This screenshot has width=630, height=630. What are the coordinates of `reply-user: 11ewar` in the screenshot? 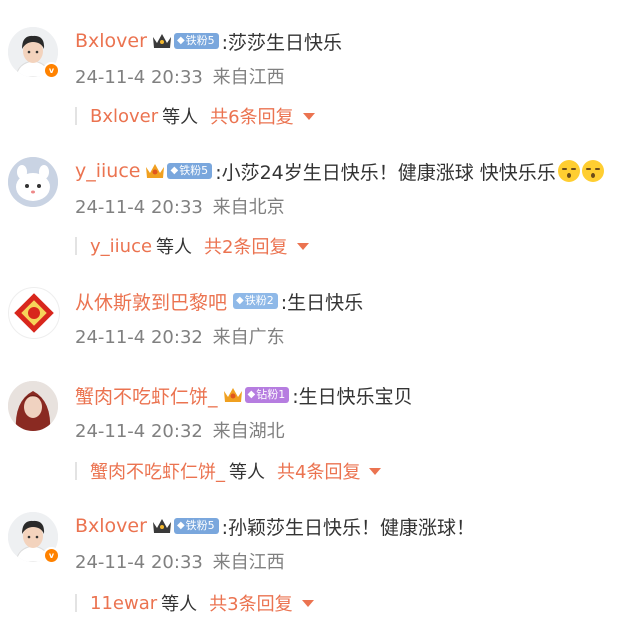 It's located at (123, 603).